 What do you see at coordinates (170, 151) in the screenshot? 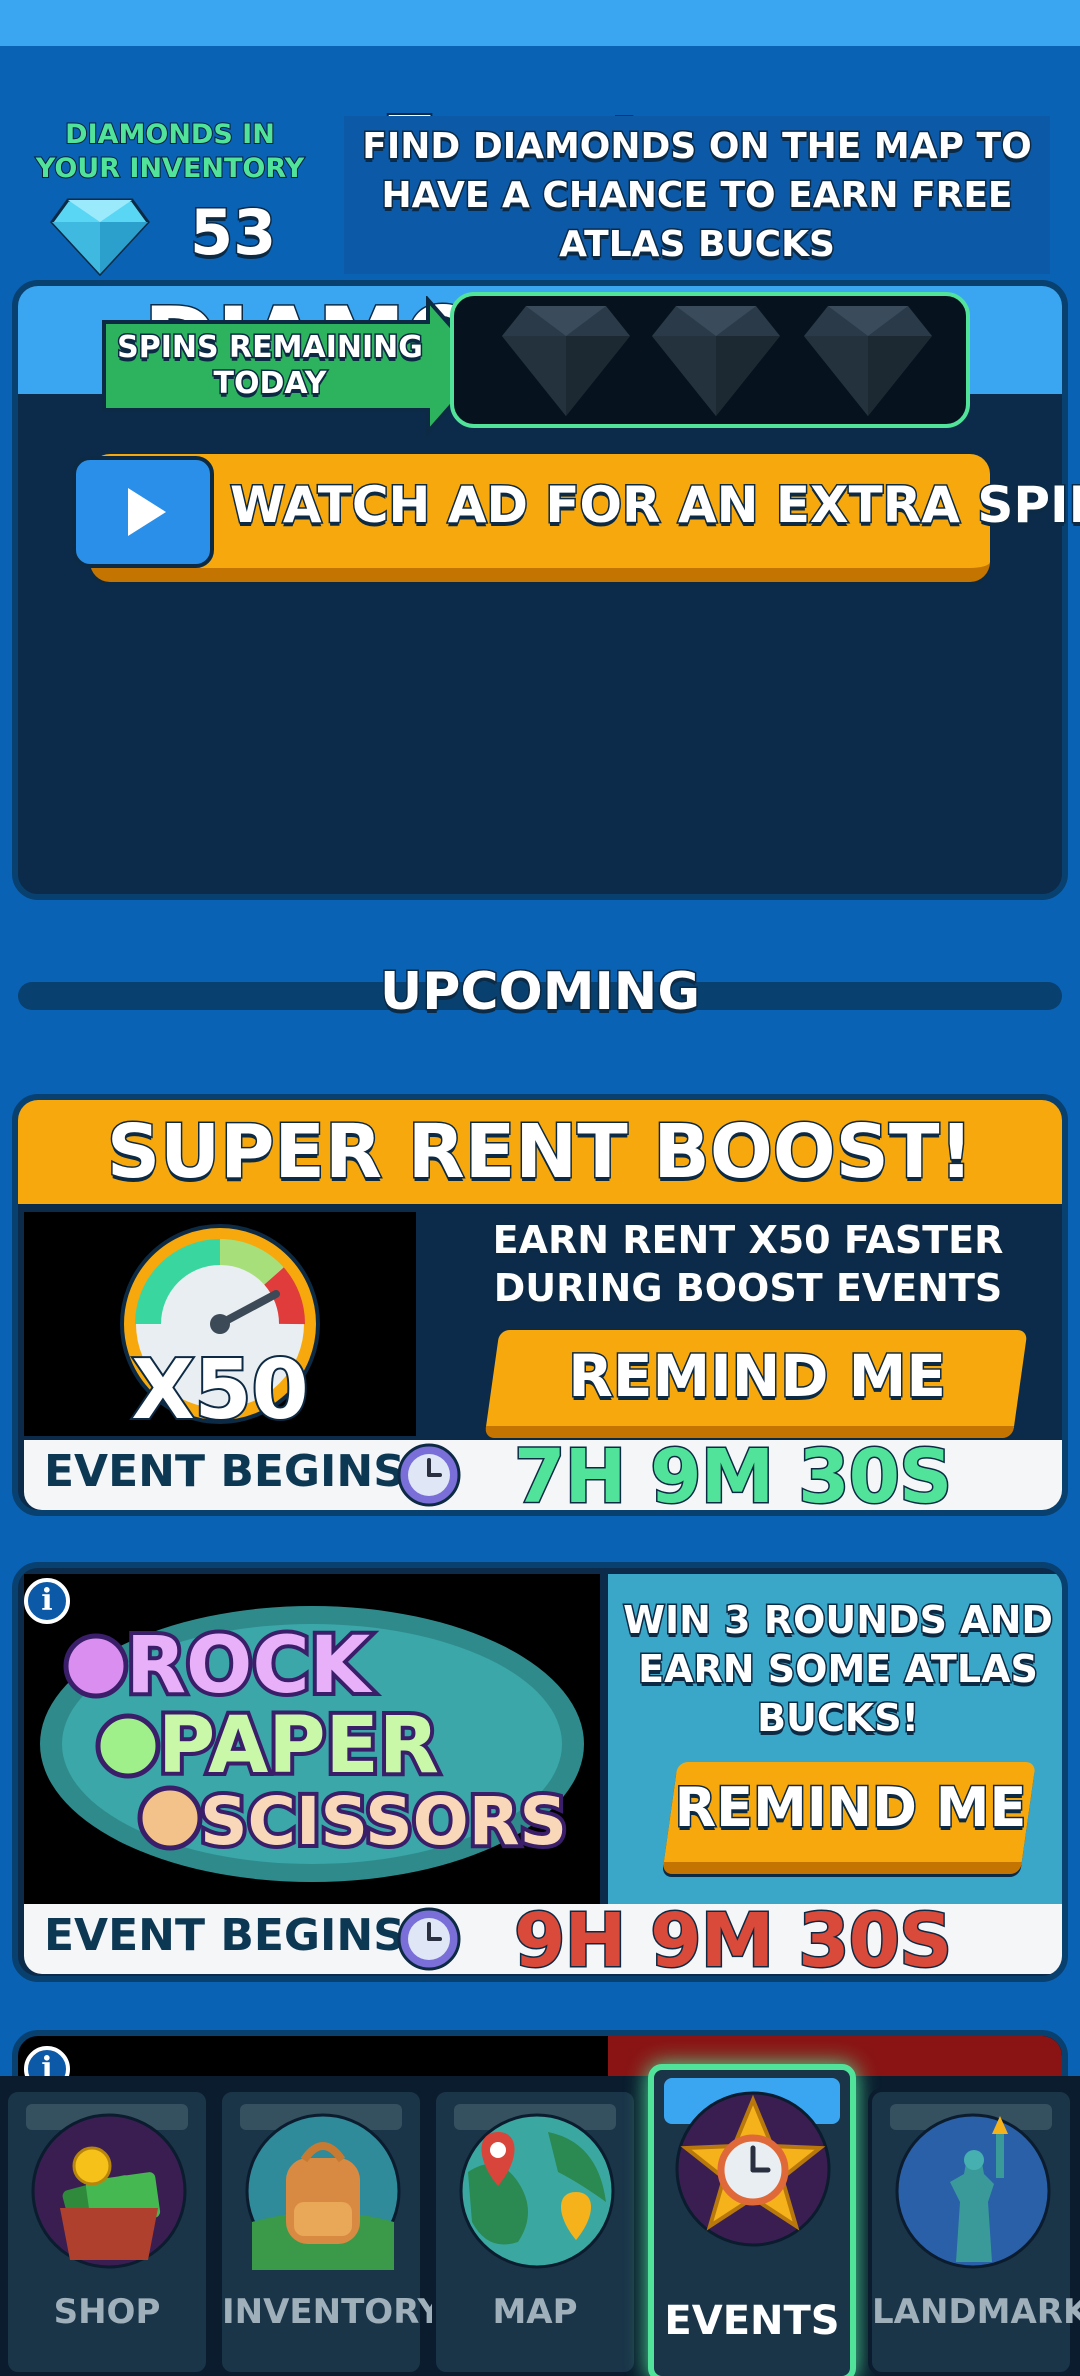
I see `diamond-inventory-label: DIAMONDS IN YOUR INVENTORY` at bounding box center [170, 151].